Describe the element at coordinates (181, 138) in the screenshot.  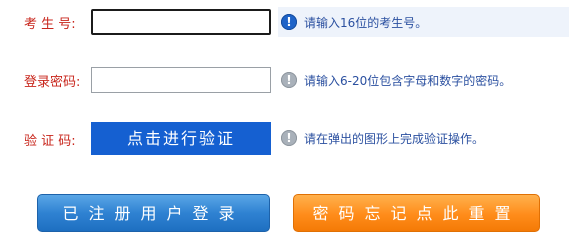
I see `start-verification-button: 点击进行验证` at that location.